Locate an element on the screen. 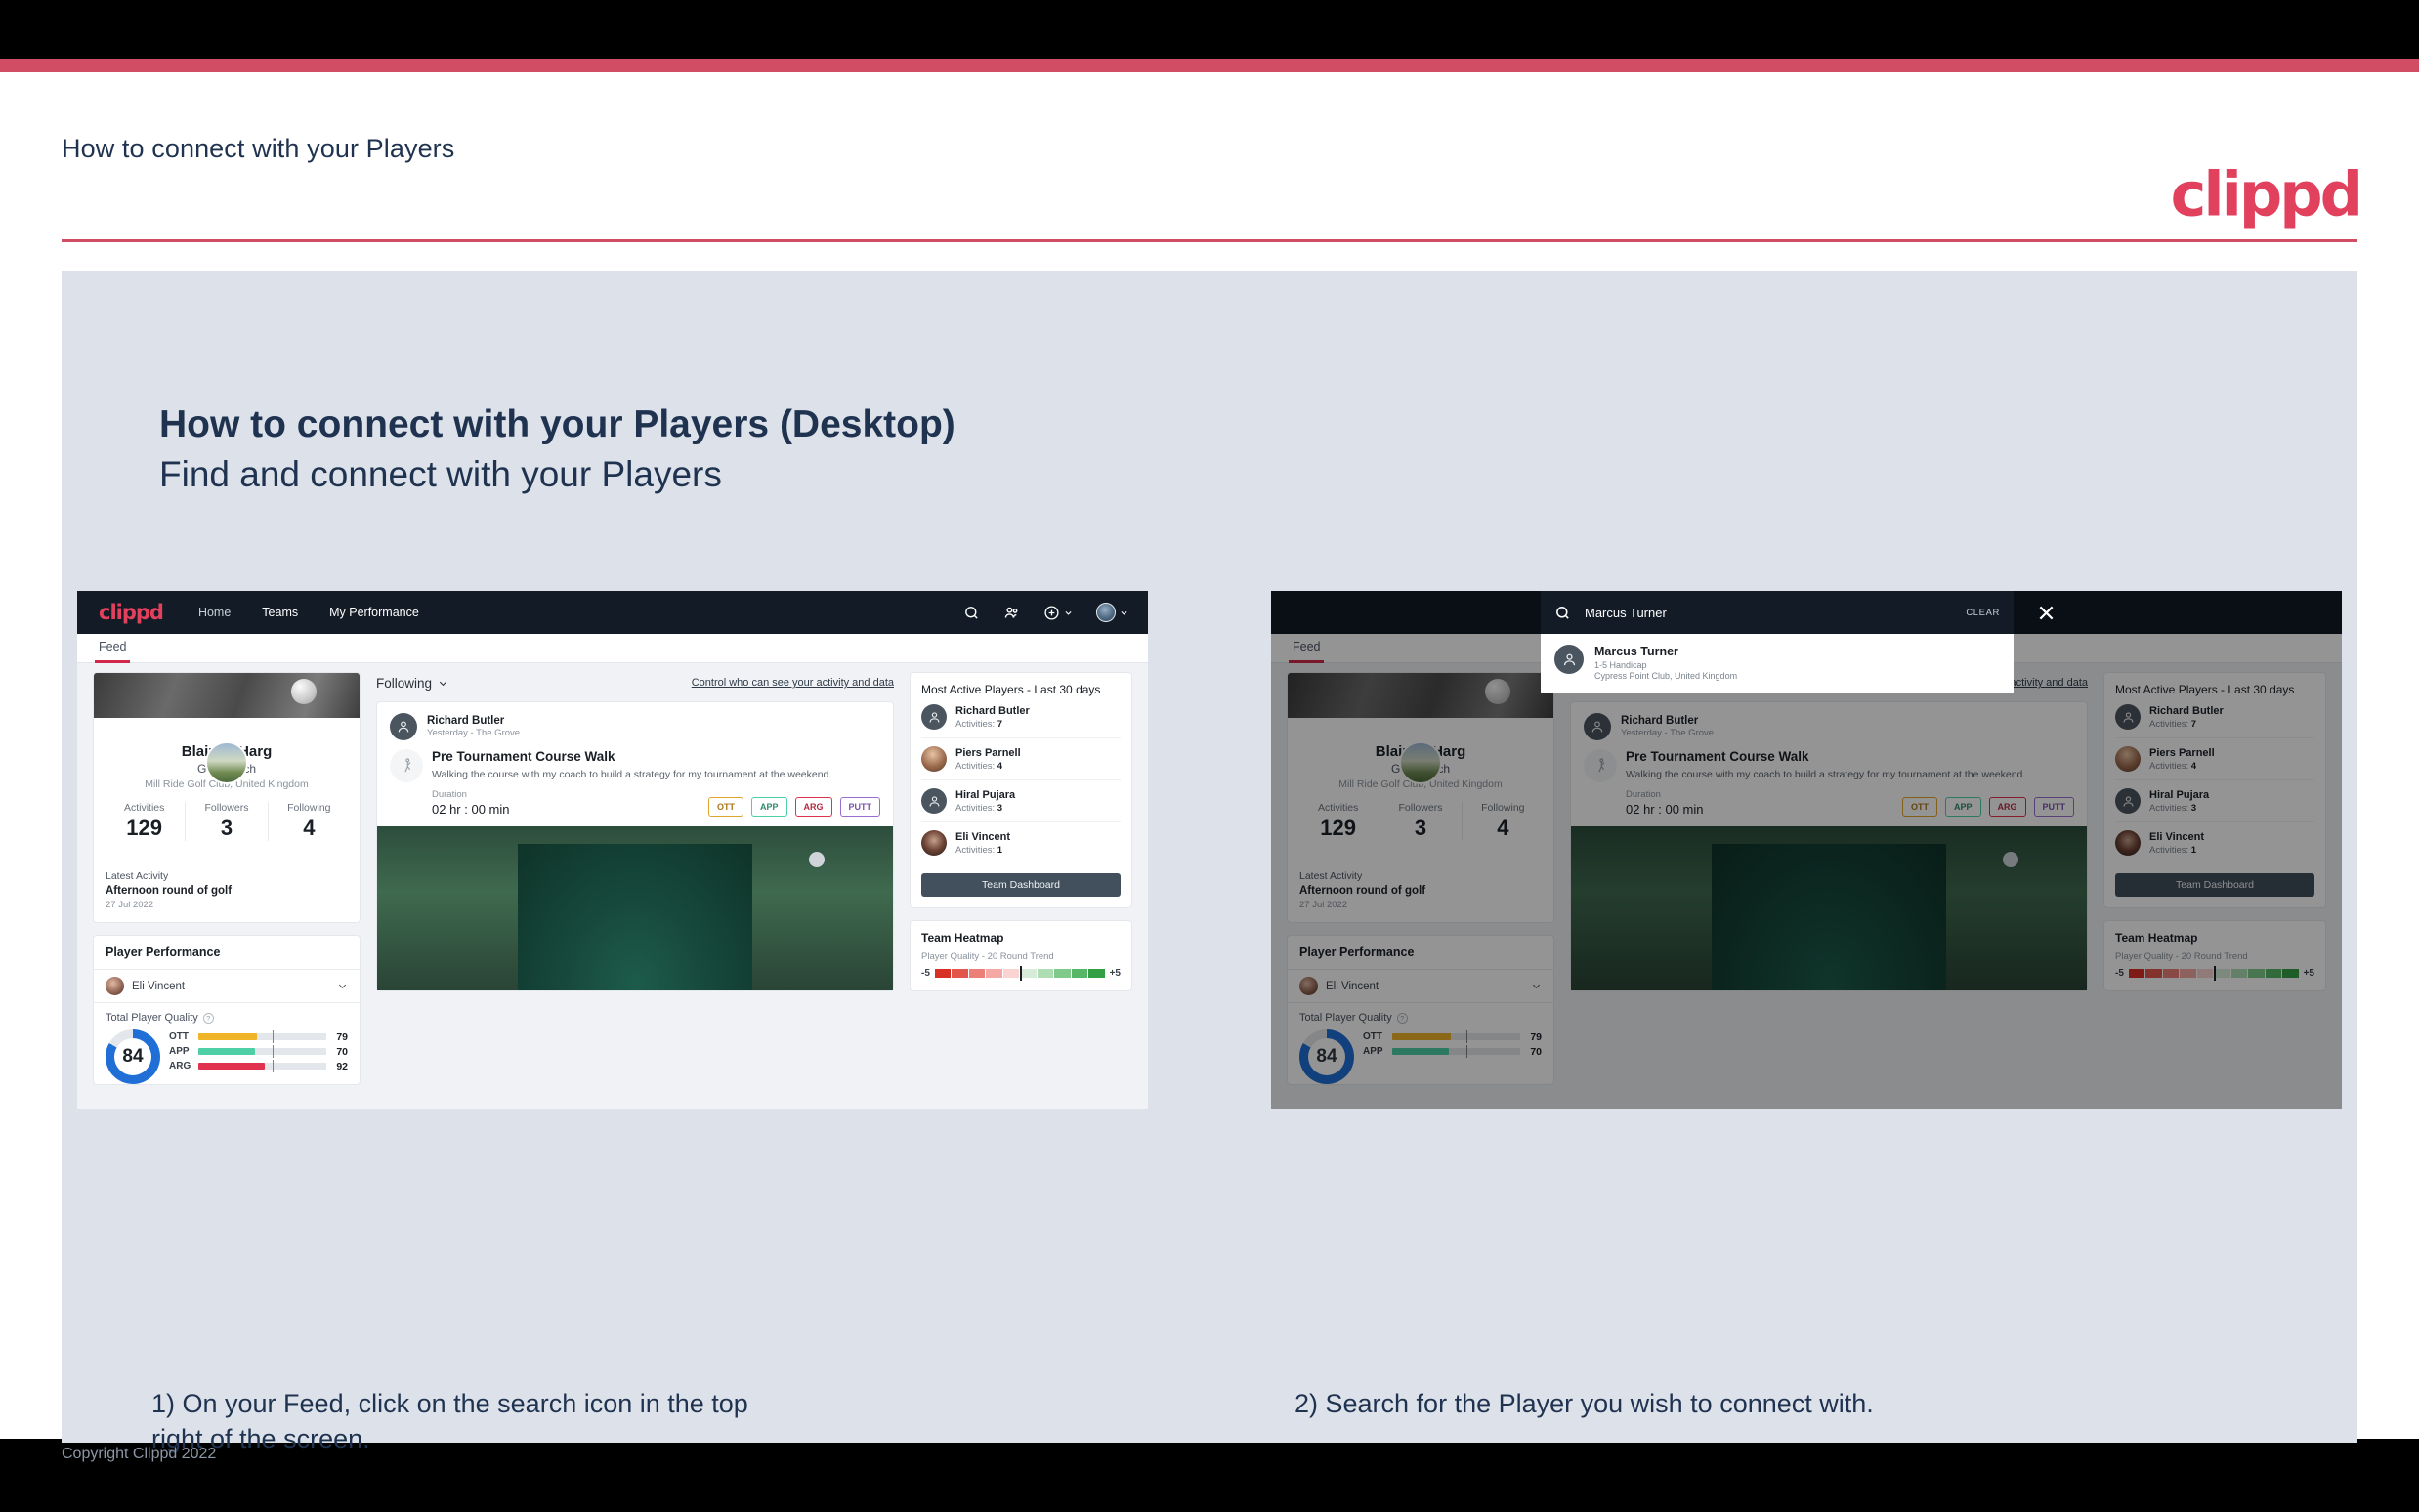 The height and width of the screenshot is (1512, 2419). nav-link-home: Home is located at coordinates (214, 612).